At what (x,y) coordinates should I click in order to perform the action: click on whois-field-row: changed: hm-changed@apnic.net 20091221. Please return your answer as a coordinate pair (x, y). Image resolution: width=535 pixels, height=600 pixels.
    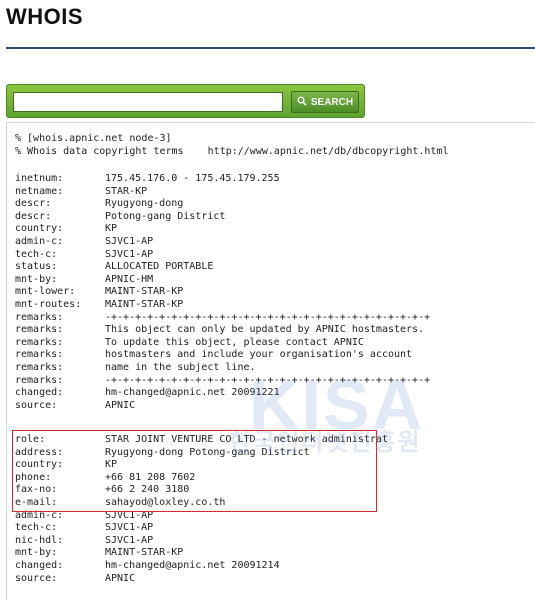
    Looking at the image, I should click on (271, 393).